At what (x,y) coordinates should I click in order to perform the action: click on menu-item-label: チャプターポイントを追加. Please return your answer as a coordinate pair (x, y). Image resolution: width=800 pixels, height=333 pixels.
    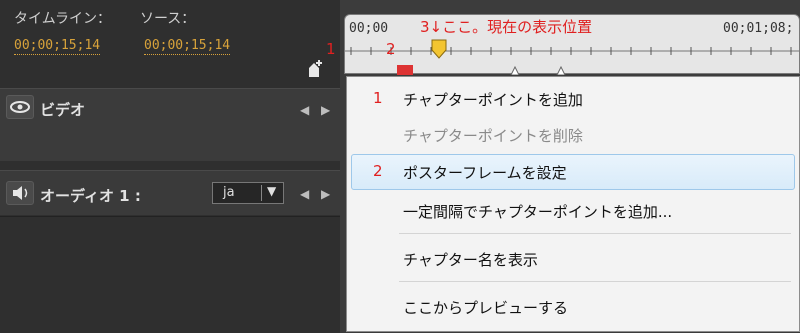
    Looking at the image, I should click on (493, 100).